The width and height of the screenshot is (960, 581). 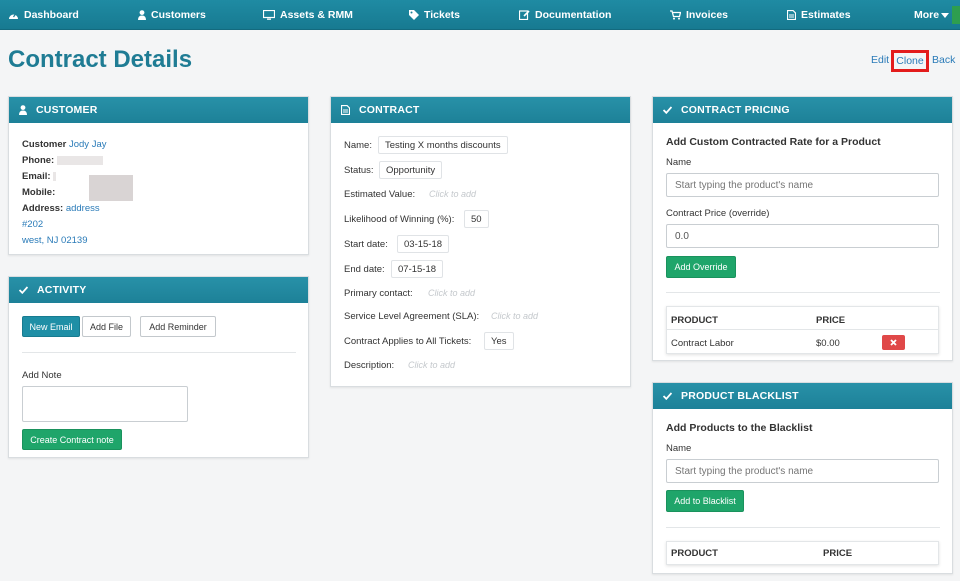 I want to click on monitor-icon, so click(x=269, y=15).